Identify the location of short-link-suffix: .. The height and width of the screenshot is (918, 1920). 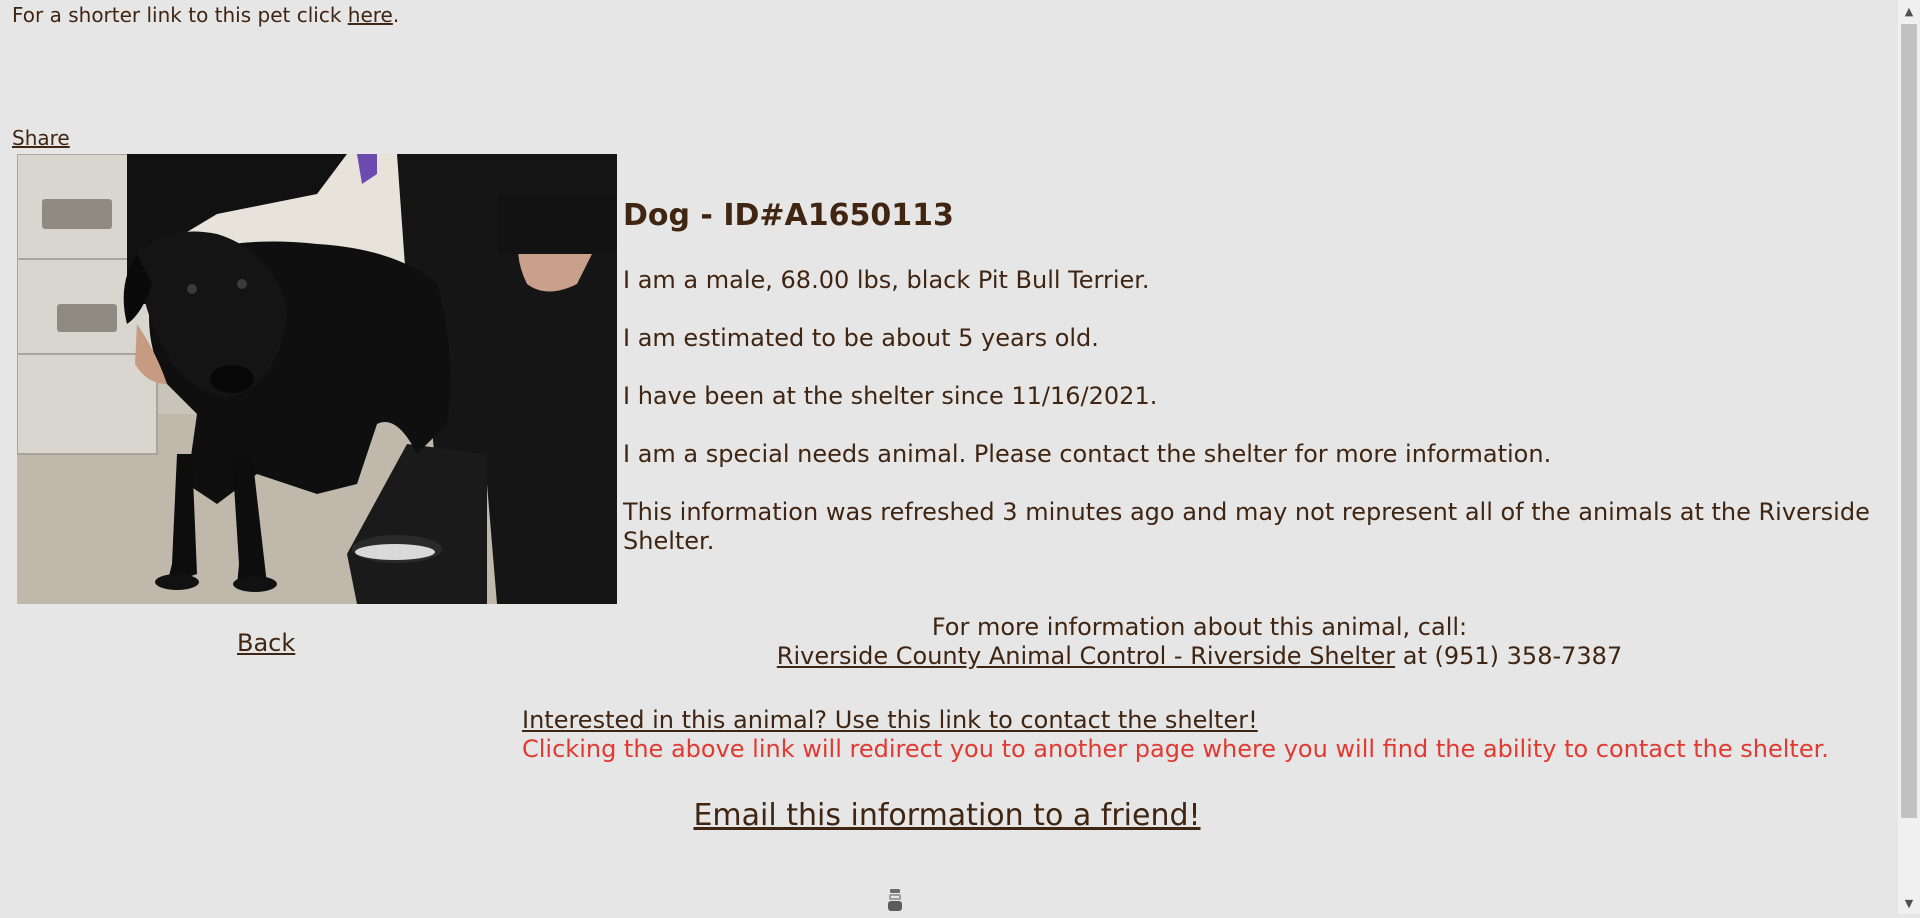
(396, 15).